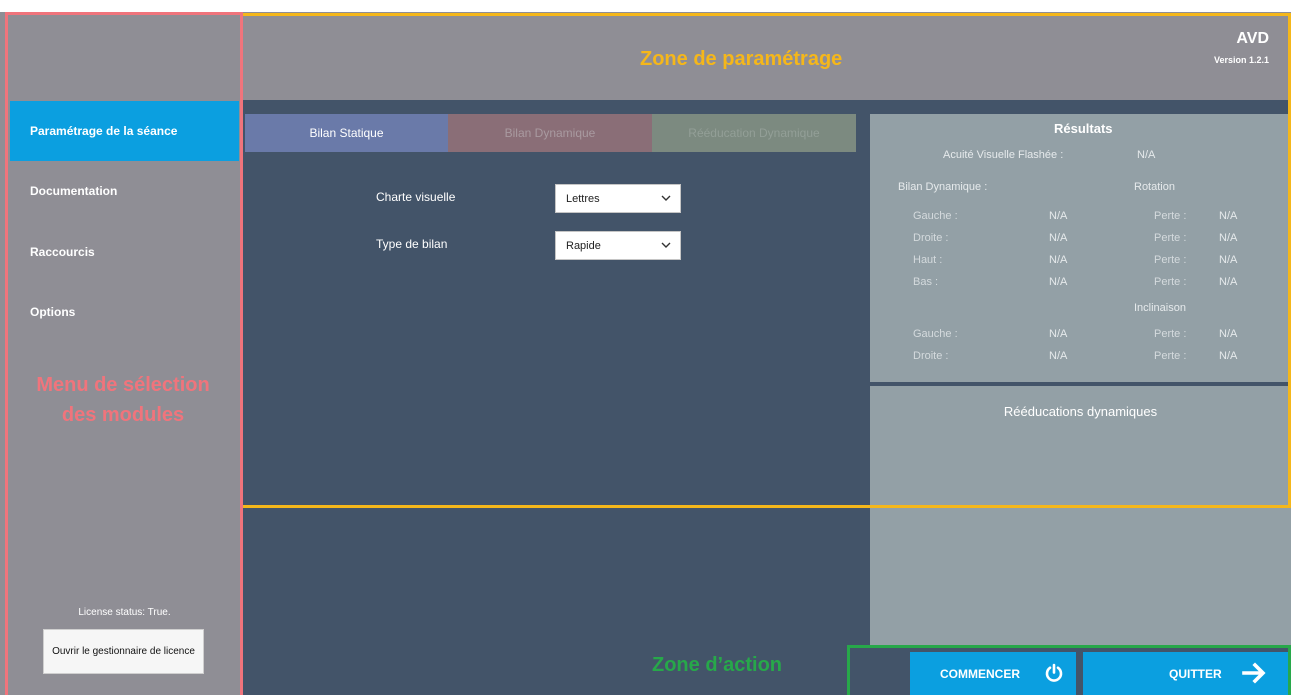 The width and height of the screenshot is (1291, 695). I want to click on sidebar-item-label: Raccourcis, so click(62, 252).